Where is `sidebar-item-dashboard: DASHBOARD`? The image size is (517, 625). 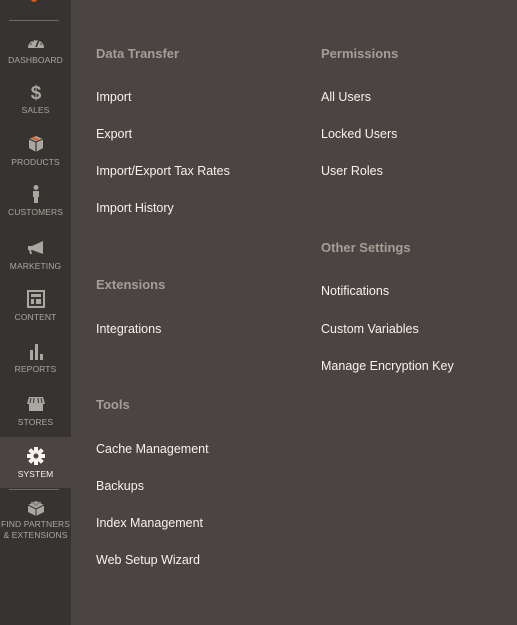 sidebar-item-dashboard: DASHBOARD is located at coordinates (35, 54).